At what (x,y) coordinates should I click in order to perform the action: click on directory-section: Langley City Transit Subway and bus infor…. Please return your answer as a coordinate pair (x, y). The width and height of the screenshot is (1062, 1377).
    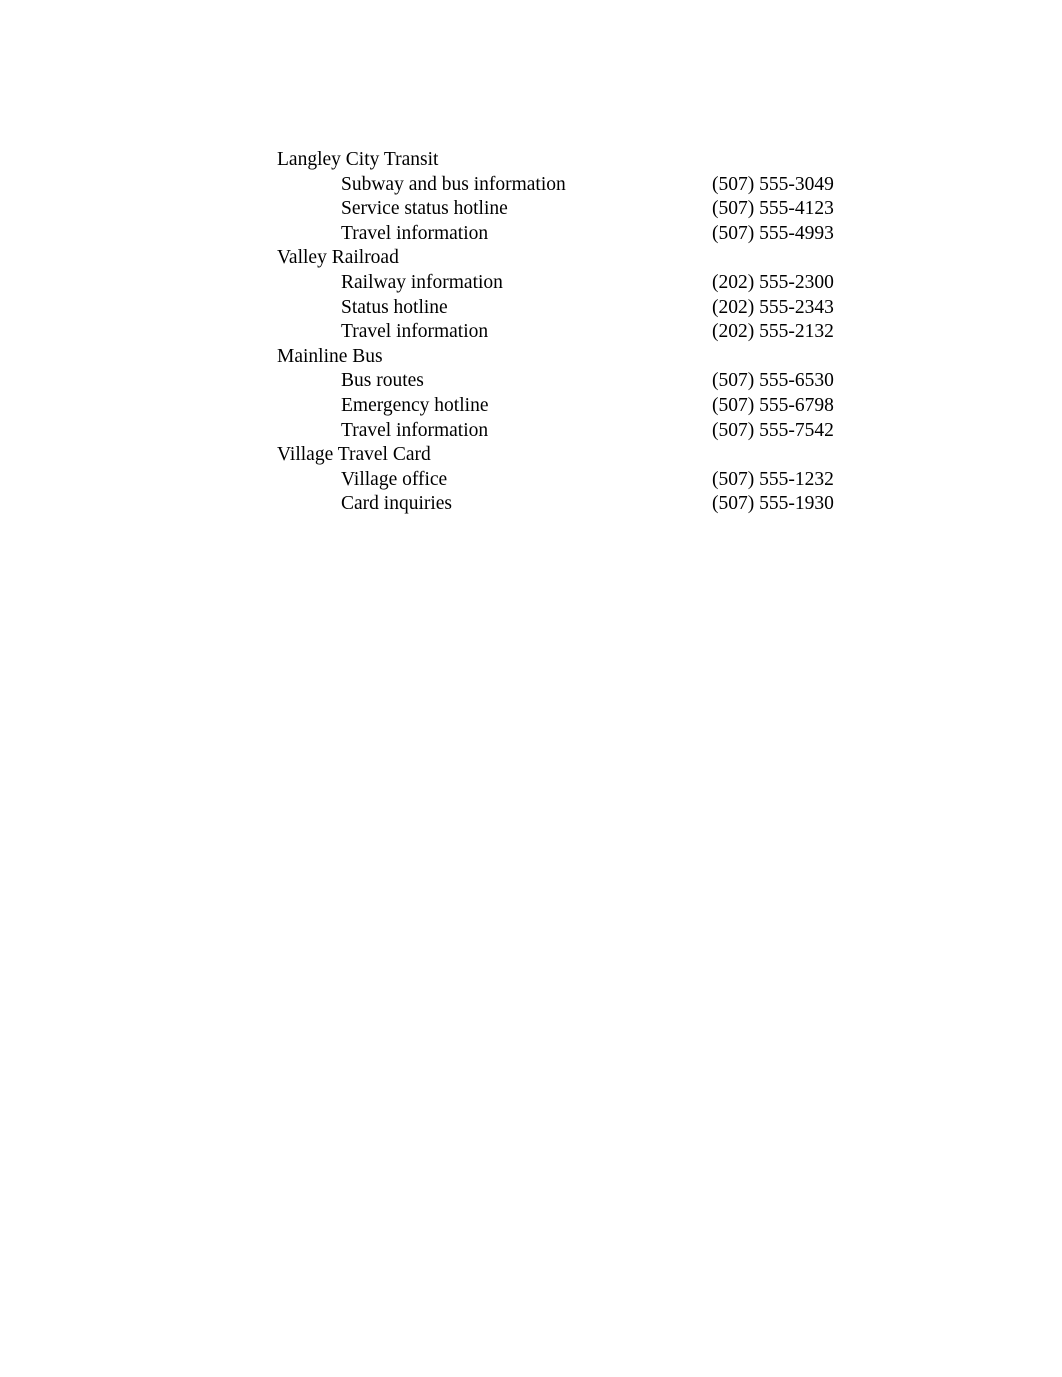
    Looking at the image, I should click on (597, 197).